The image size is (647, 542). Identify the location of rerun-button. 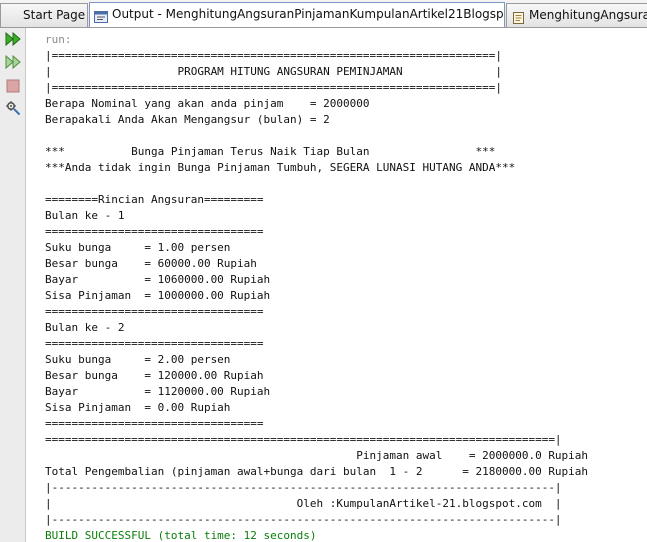
(13, 41).